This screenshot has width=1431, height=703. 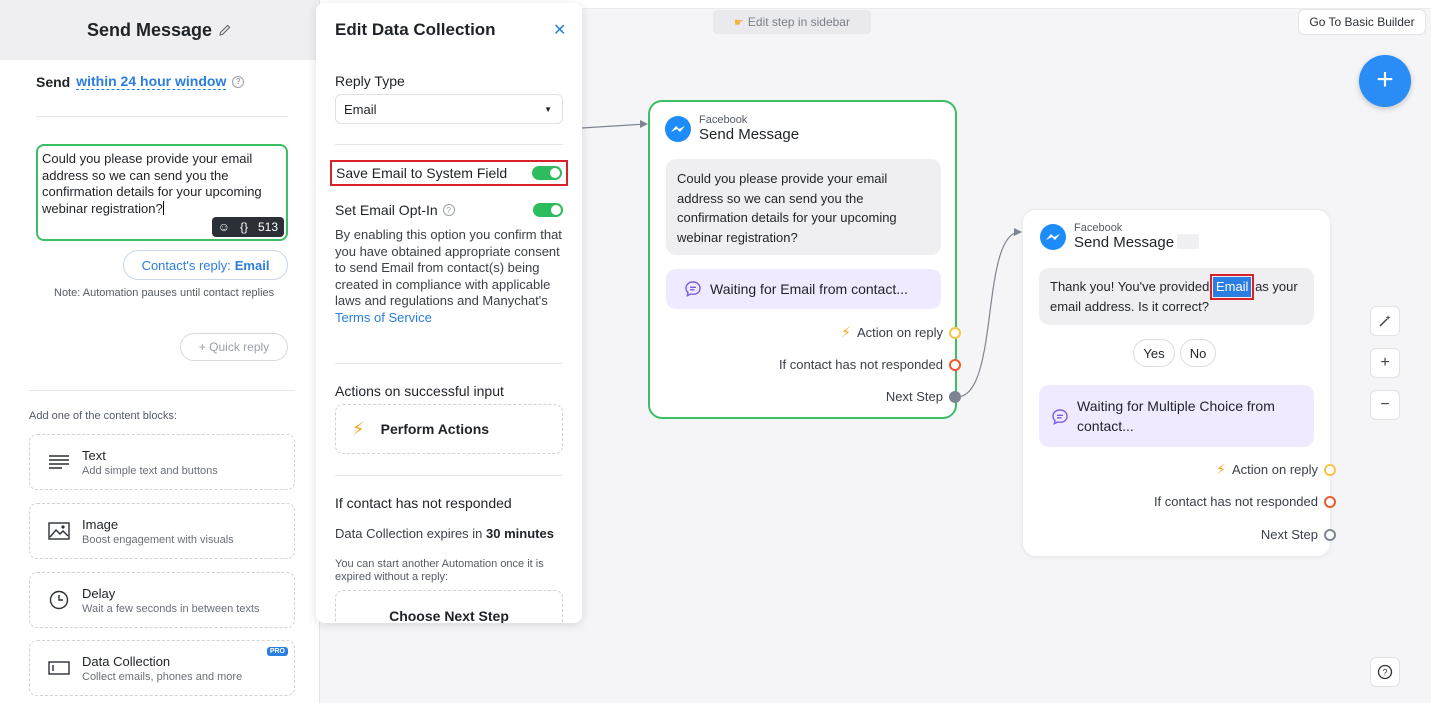 I want to click on email-variable-chip: Email, so click(x=1232, y=287).